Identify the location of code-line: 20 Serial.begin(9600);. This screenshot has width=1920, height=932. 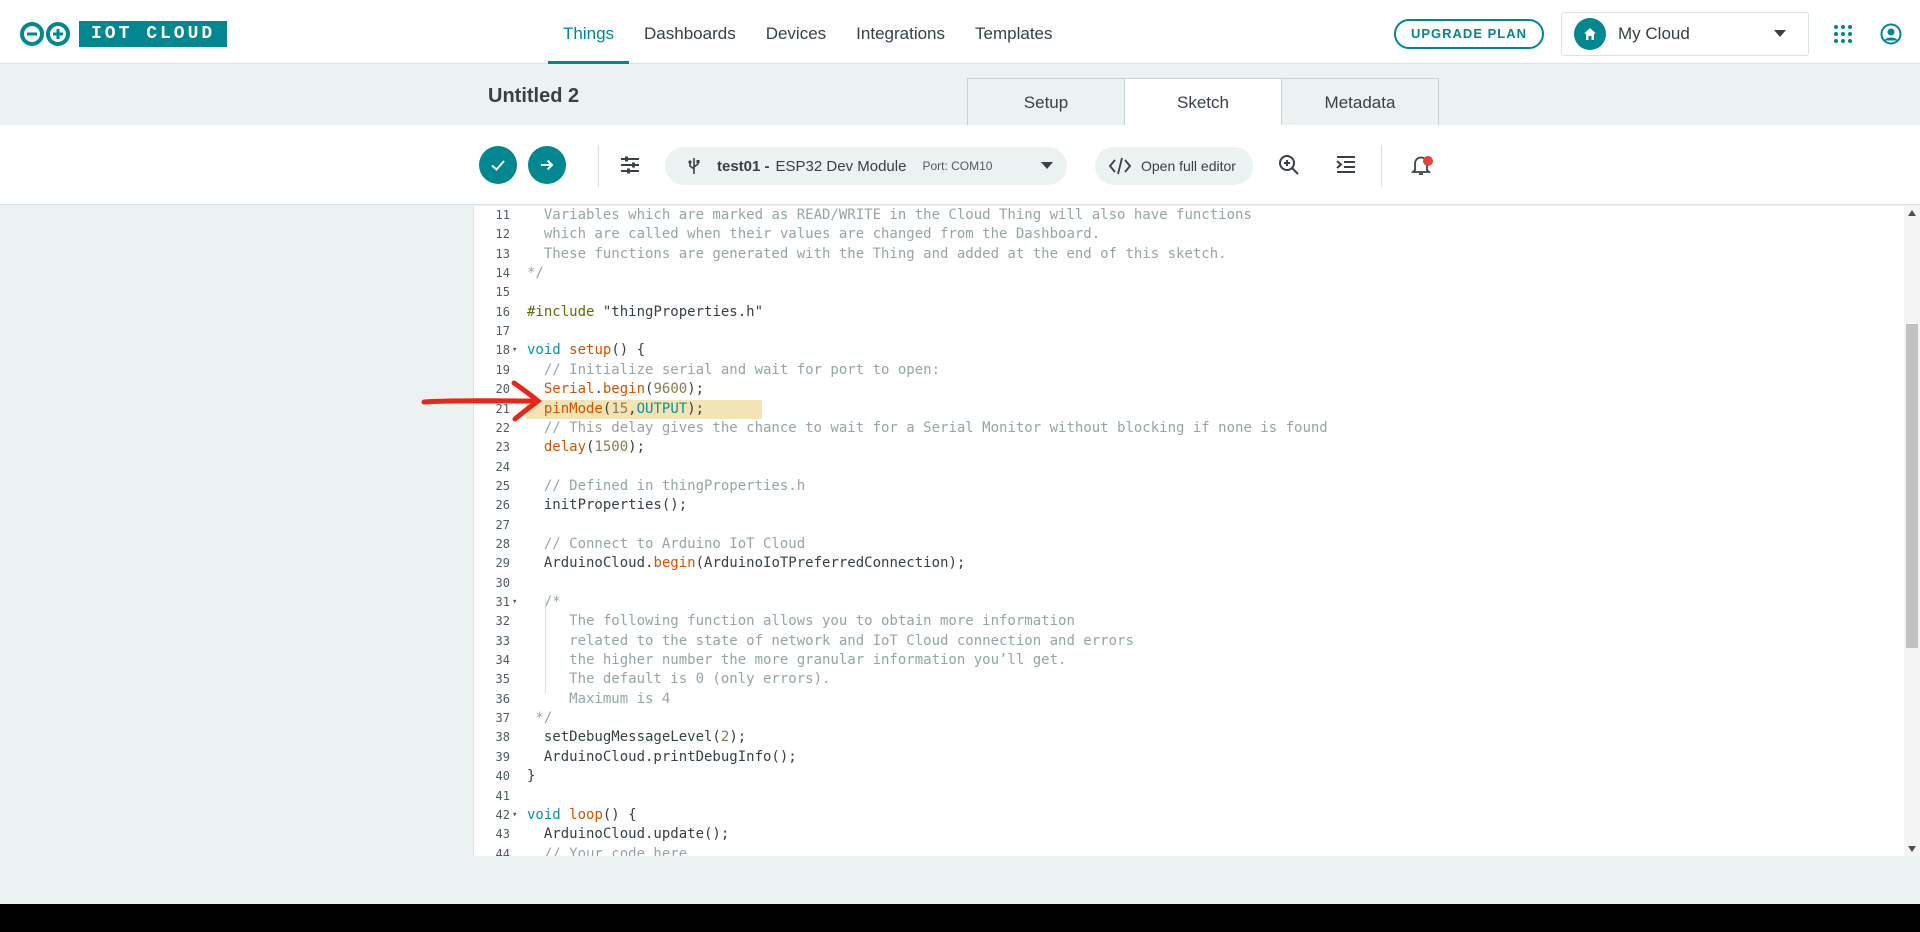
(1189, 389).